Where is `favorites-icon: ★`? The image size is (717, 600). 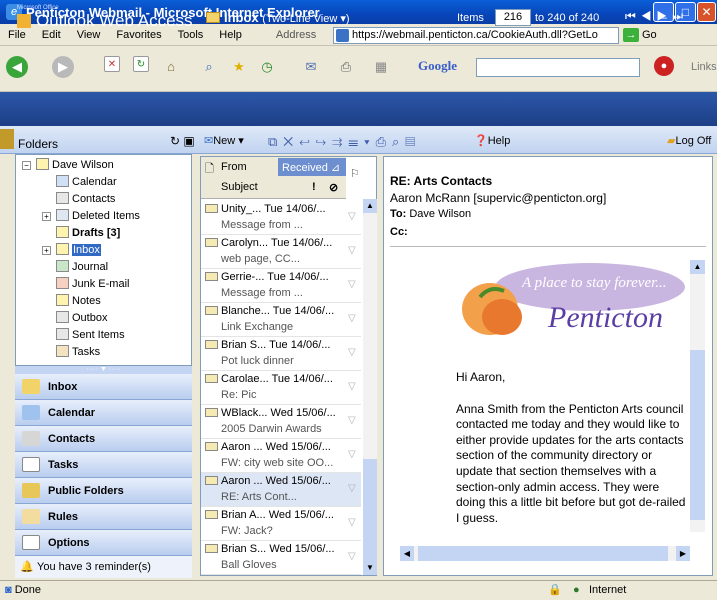
favorites-icon: ★ is located at coordinates (239, 67).